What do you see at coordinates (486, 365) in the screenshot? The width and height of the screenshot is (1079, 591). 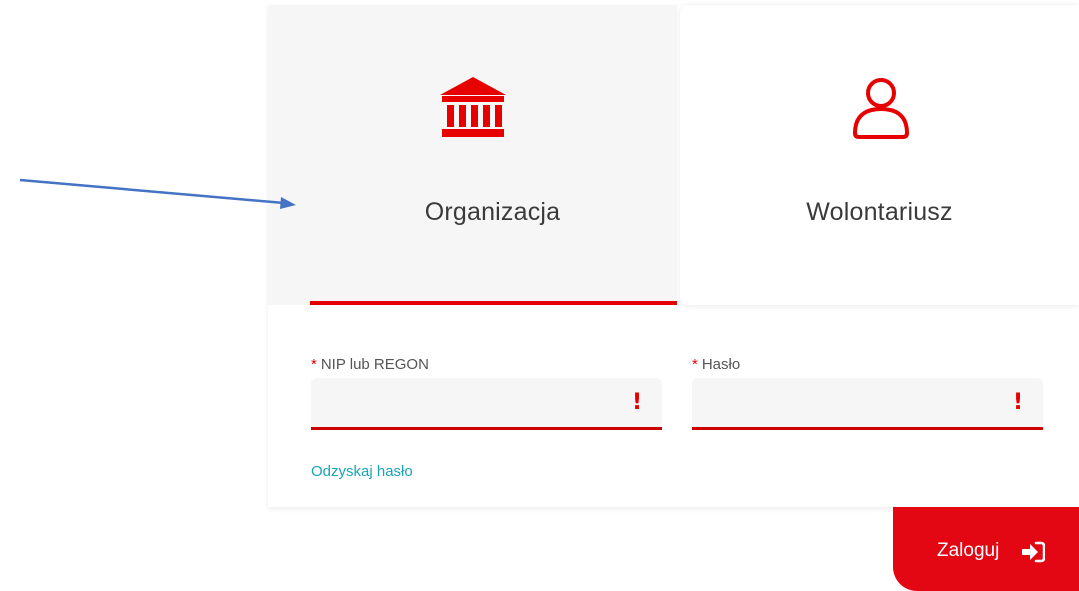 I see `nip-field-label: * NIP lub REGON` at bounding box center [486, 365].